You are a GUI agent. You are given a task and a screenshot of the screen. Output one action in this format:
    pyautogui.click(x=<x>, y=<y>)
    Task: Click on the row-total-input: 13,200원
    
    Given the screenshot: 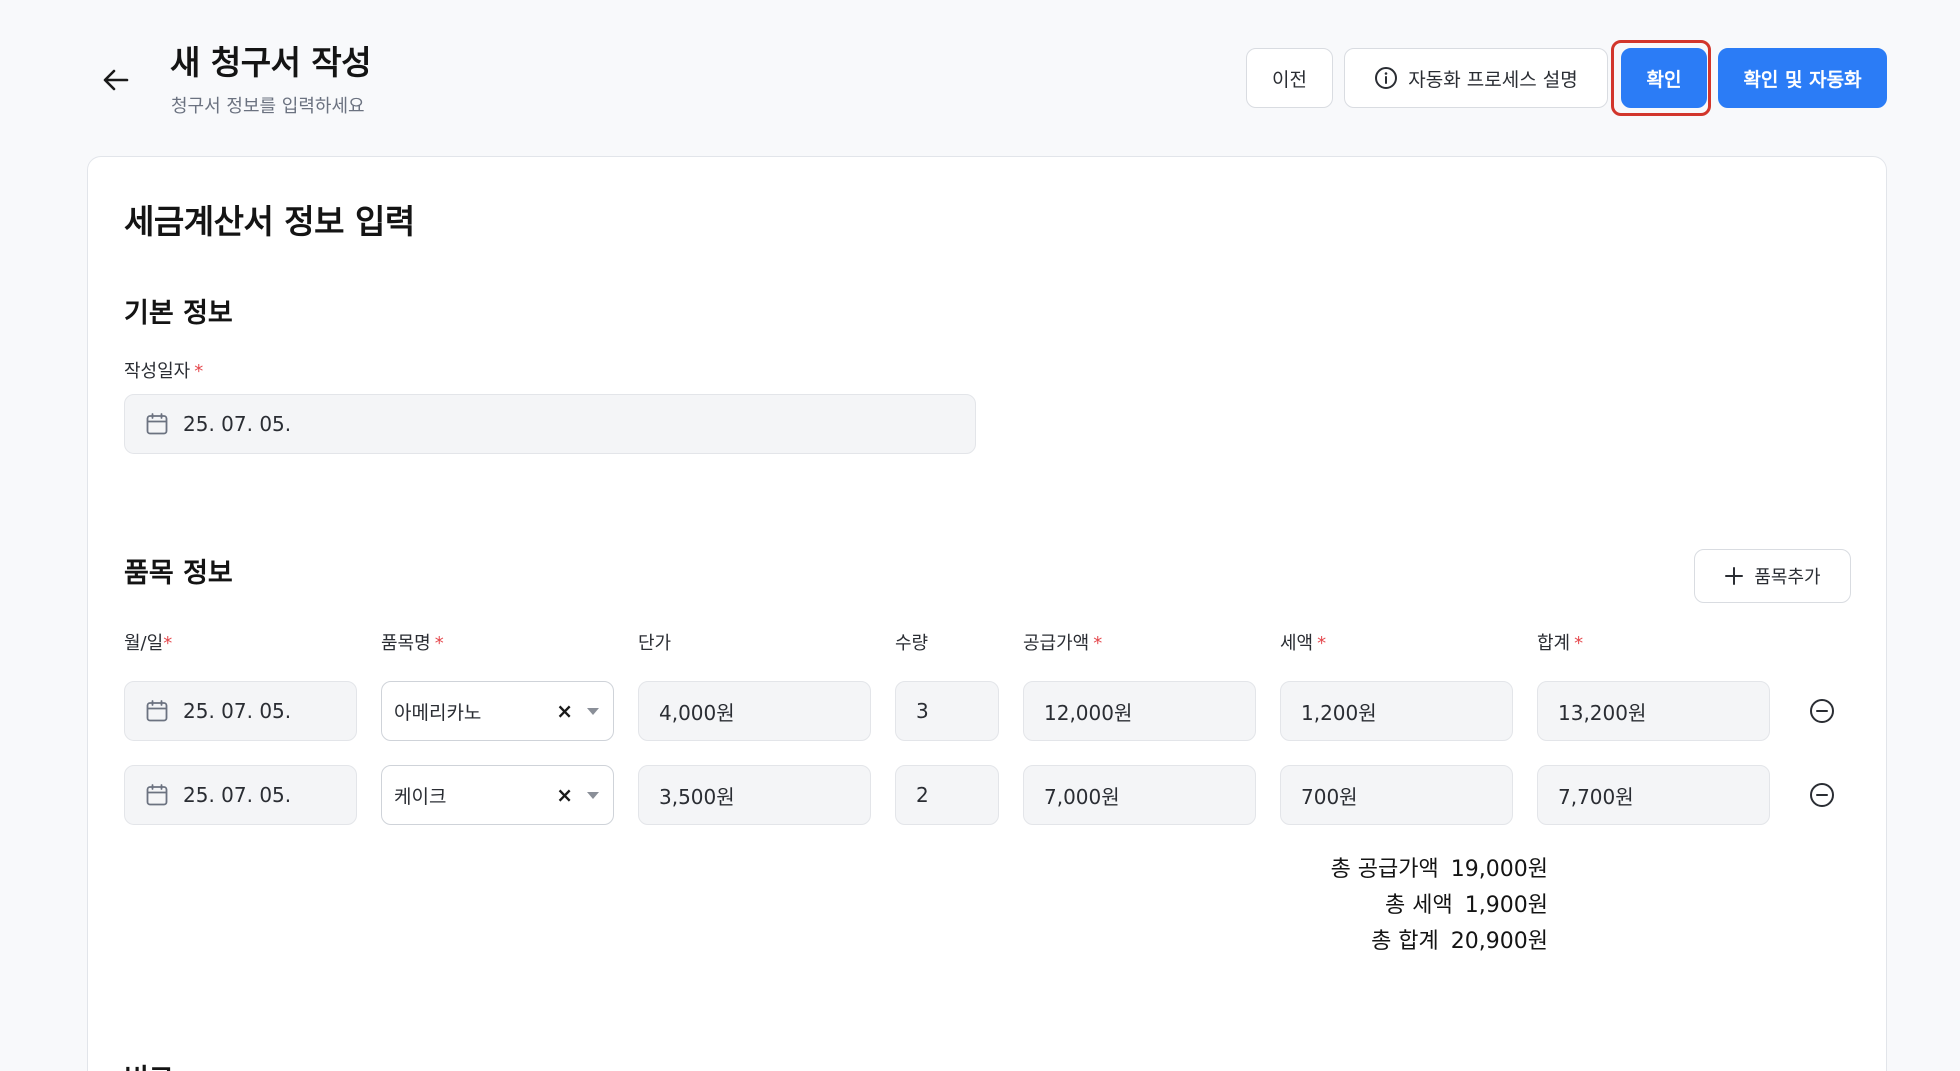 What is the action you would take?
    pyautogui.click(x=1653, y=711)
    